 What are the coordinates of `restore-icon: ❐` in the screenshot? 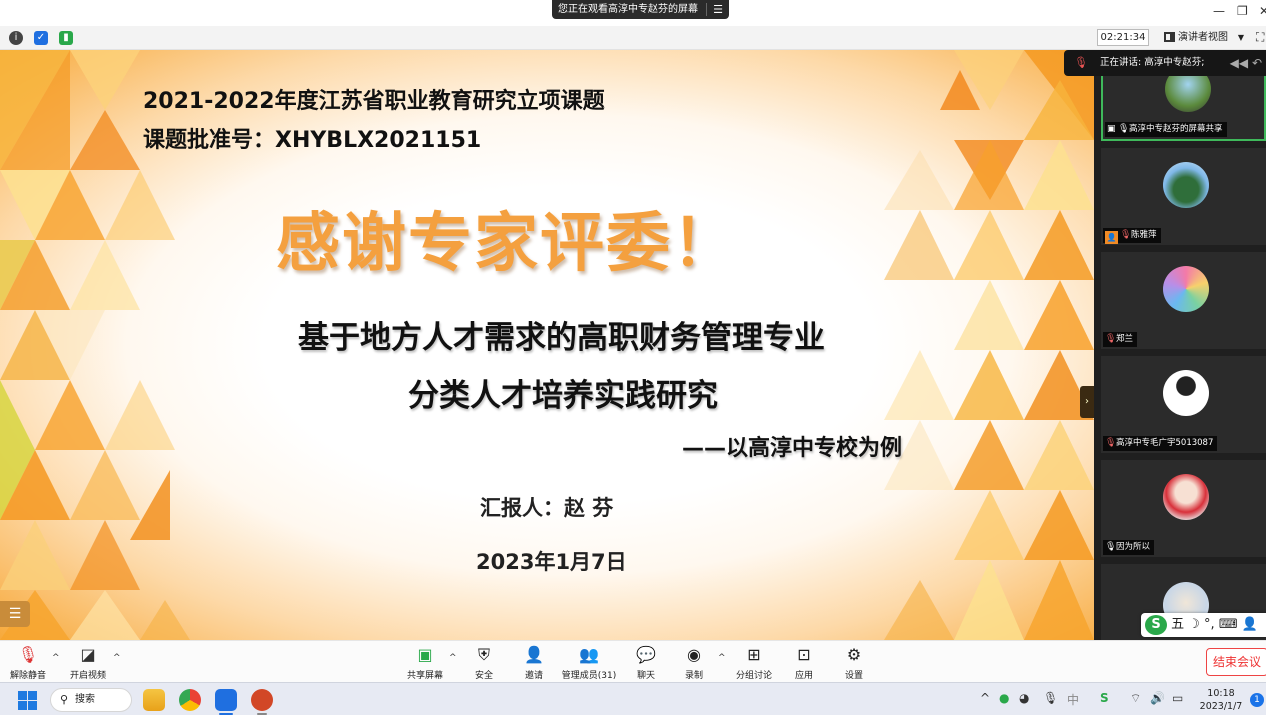 It's located at (1242, 11).